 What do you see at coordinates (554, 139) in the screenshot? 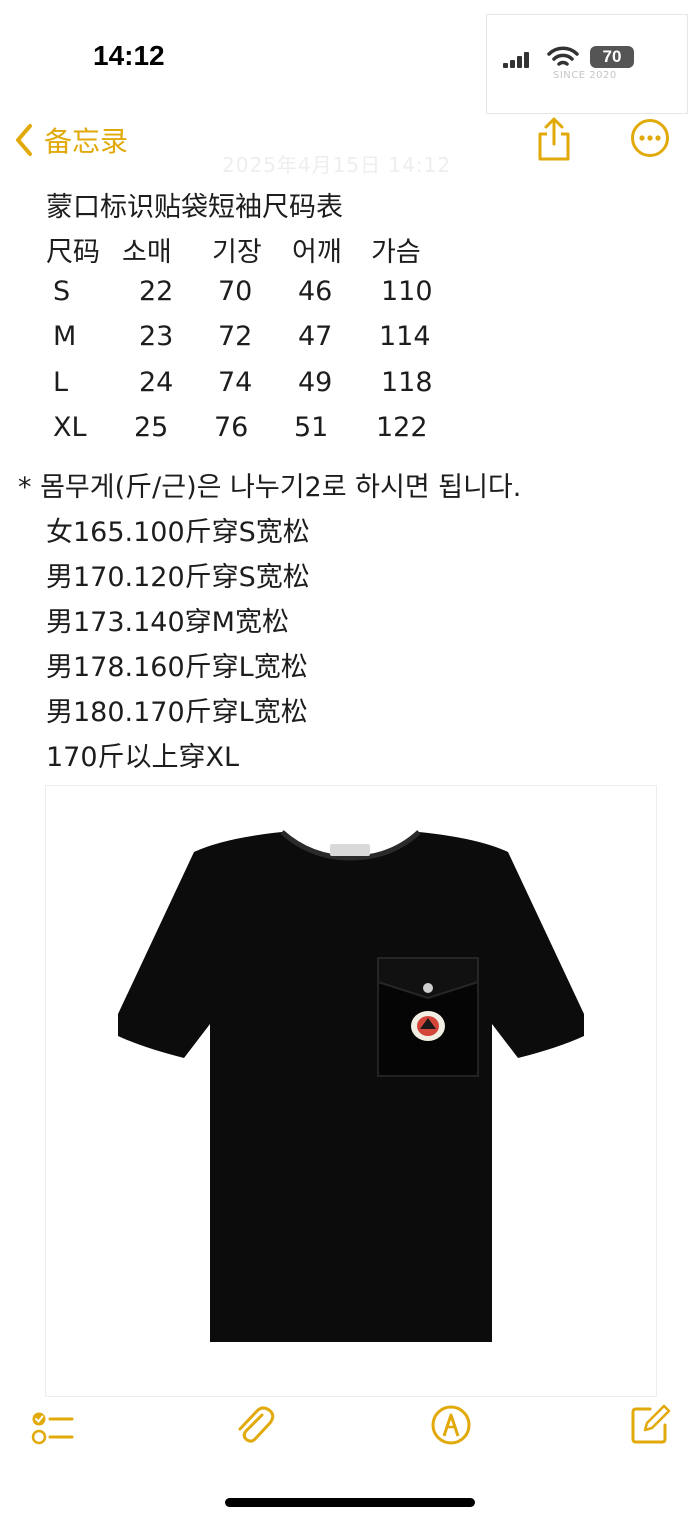
I see `share-icon` at bounding box center [554, 139].